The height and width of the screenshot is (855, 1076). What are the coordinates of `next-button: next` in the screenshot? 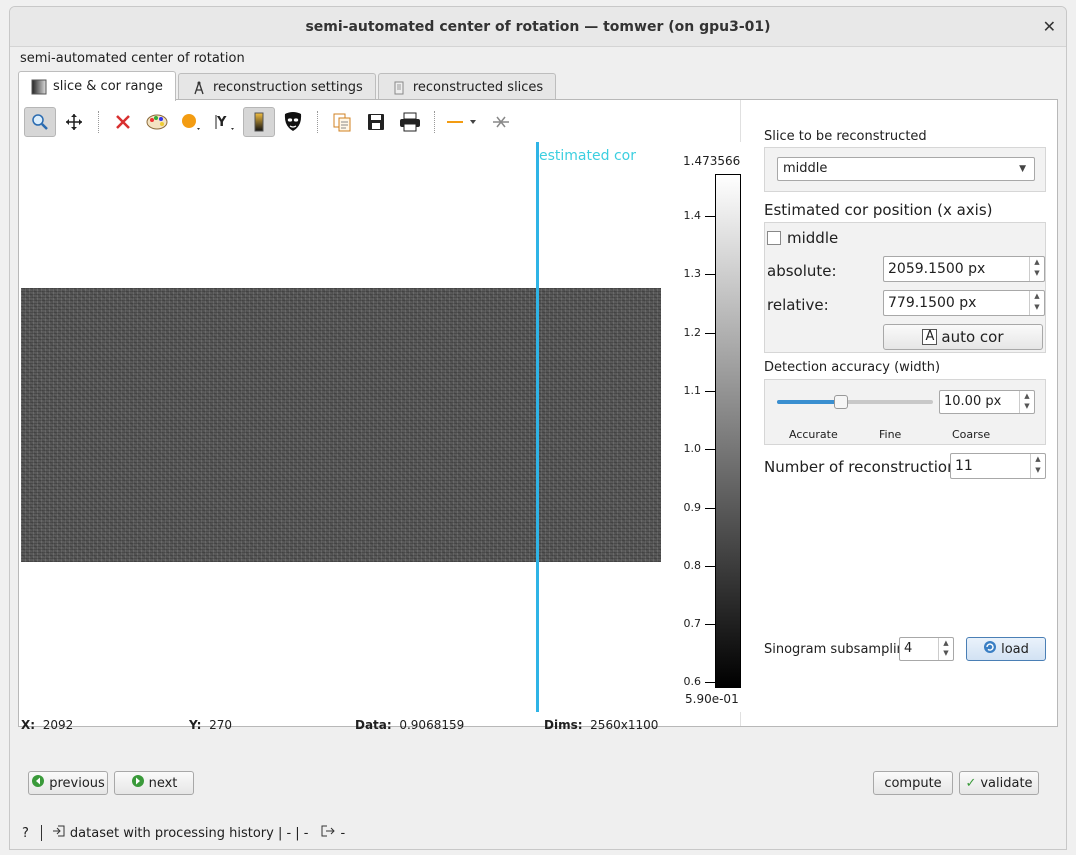 It's located at (154, 783).